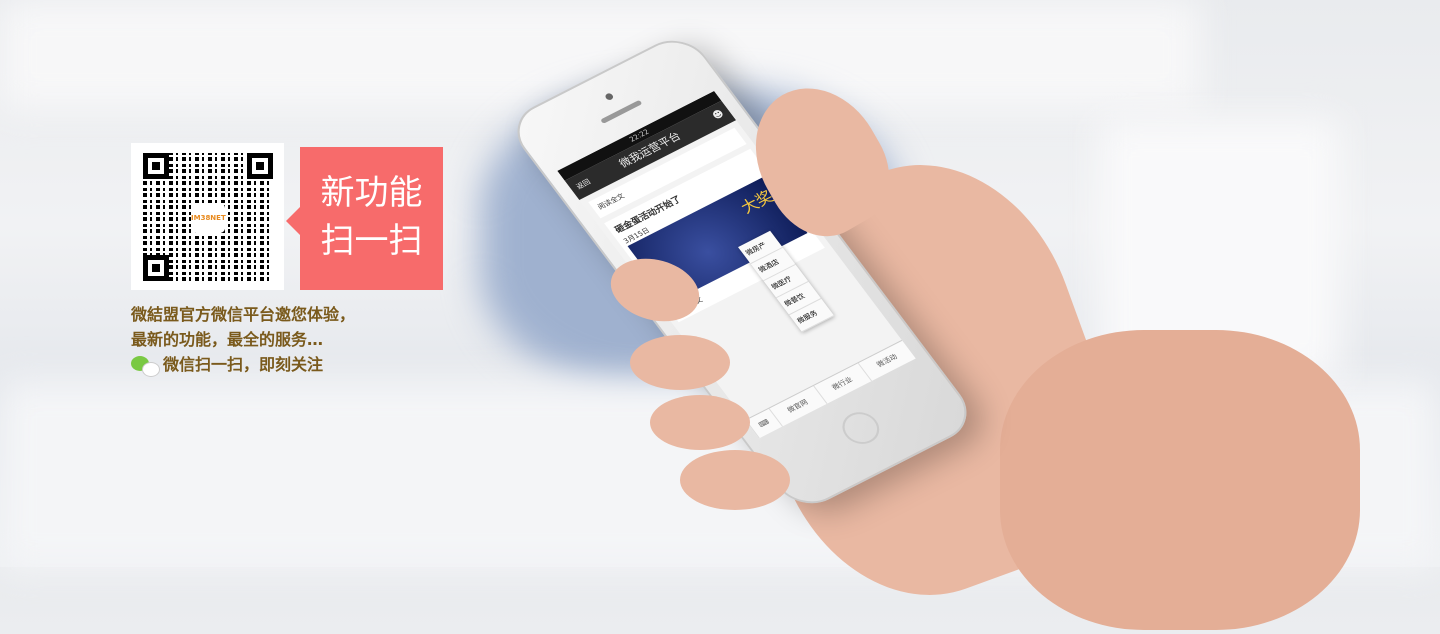  What do you see at coordinates (861, 428) in the screenshot?
I see `home-button` at bounding box center [861, 428].